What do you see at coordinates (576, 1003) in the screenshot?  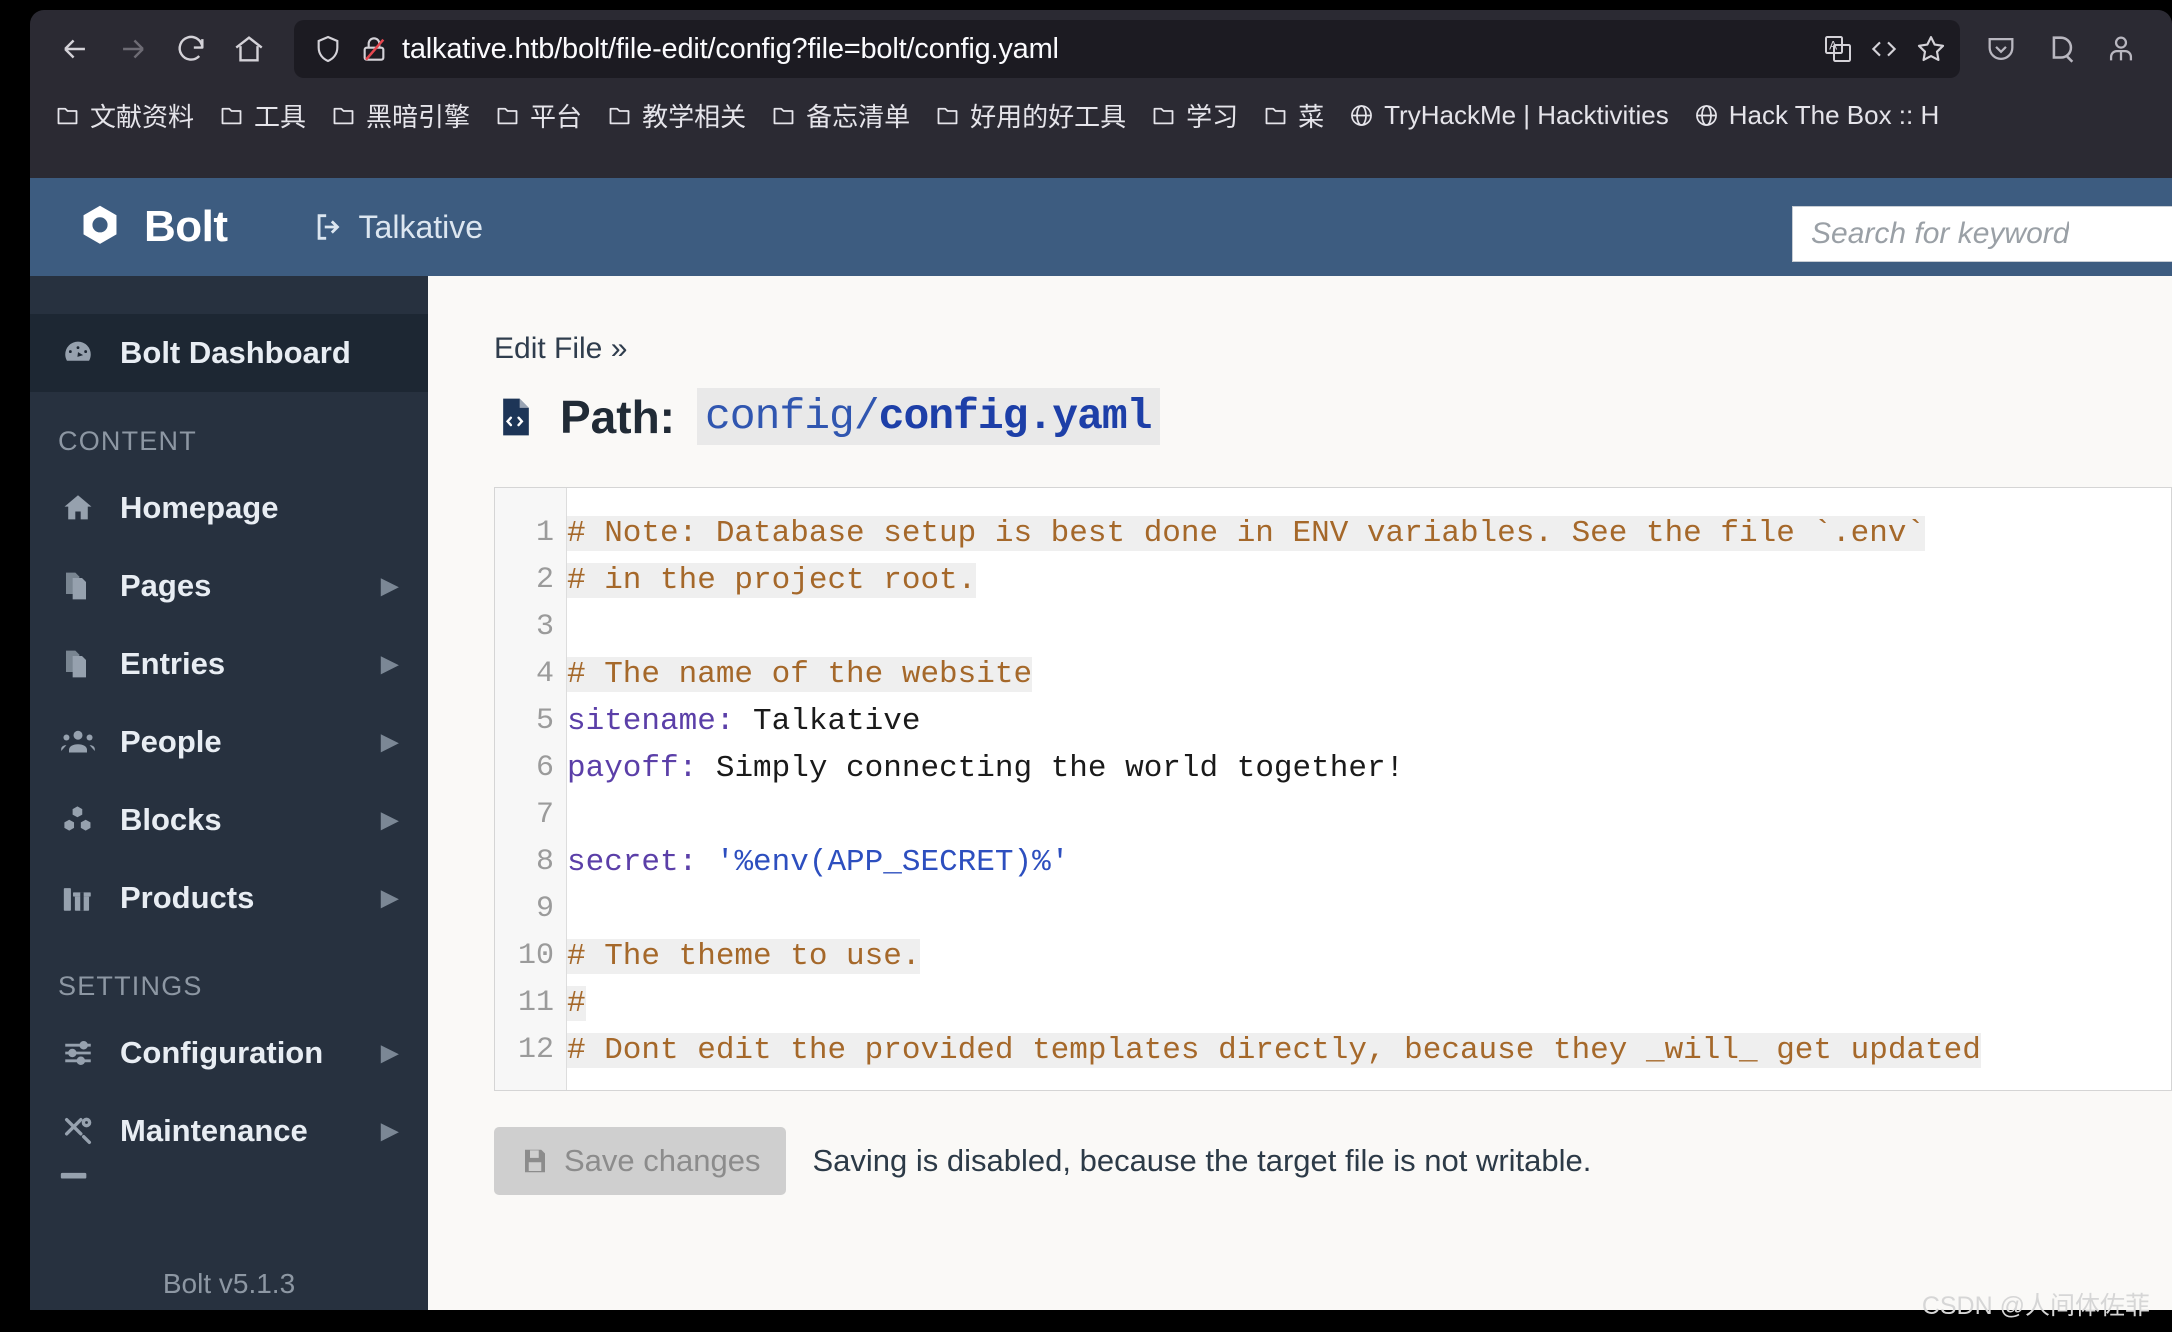 I see `code-comment: #` at bounding box center [576, 1003].